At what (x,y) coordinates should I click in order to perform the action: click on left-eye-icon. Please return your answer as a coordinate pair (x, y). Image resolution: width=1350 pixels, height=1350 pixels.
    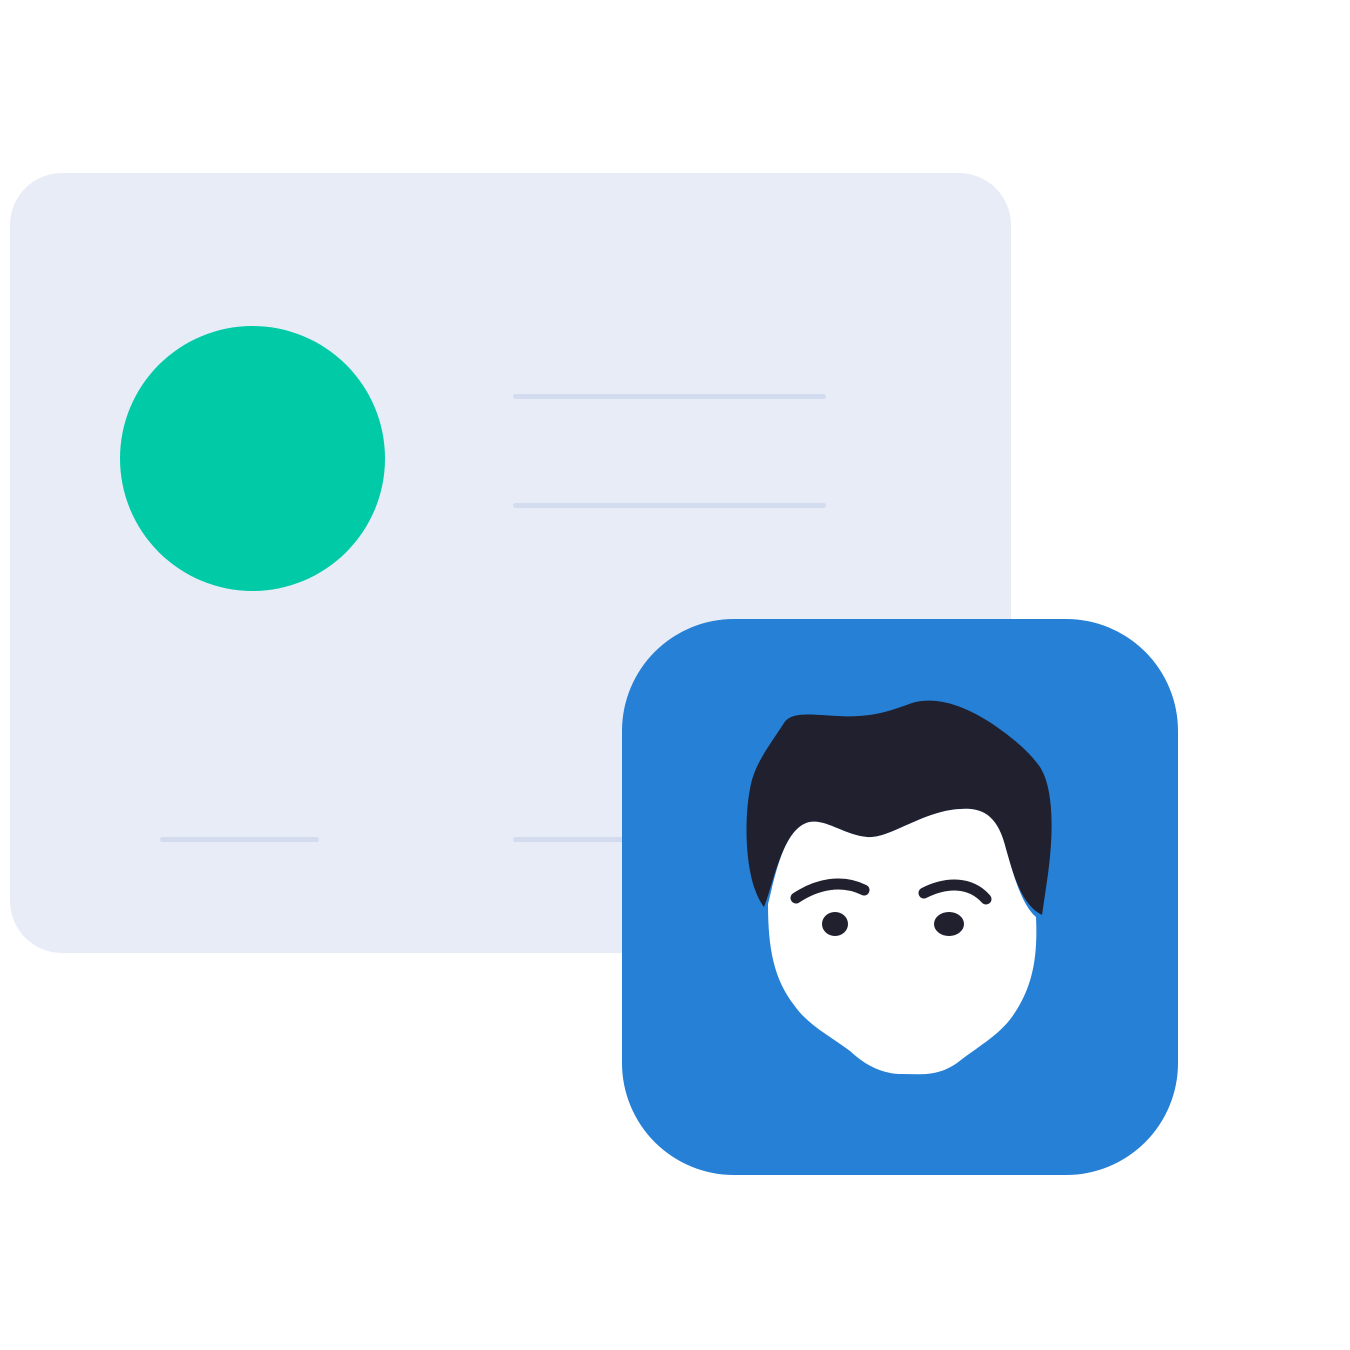
    Looking at the image, I should click on (835, 924).